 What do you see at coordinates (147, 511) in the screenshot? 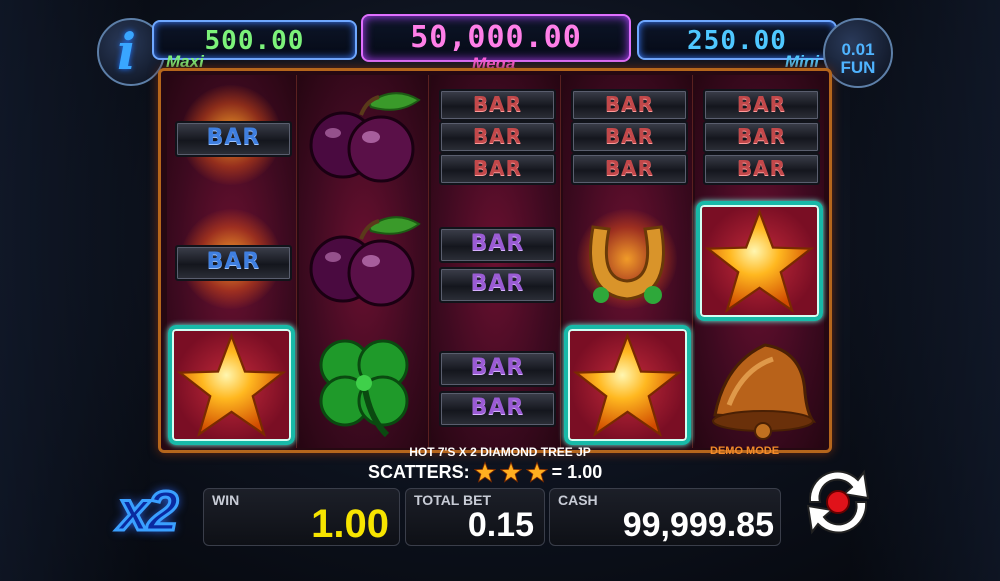
I see `multiplier-badge: x2` at bounding box center [147, 511].